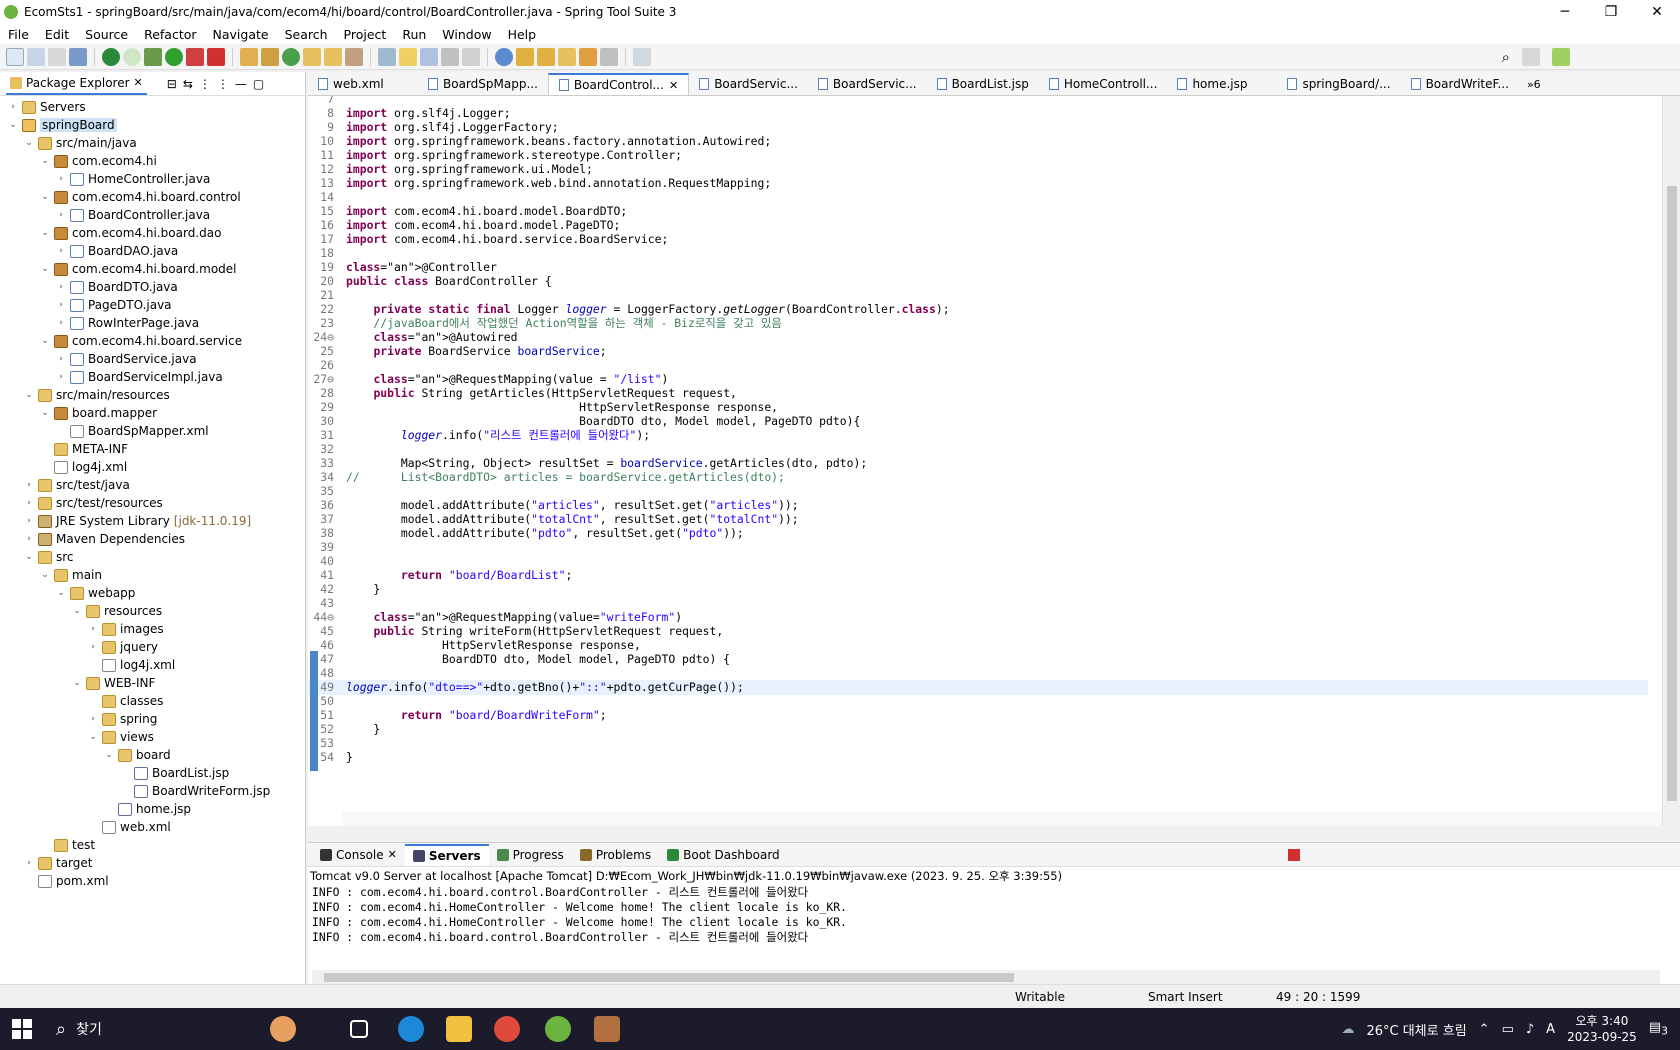 Image resolution: width=1680 pixels, height=1050 pixels. What do you see at coordinates (174, 56) in the screenshot?
I see `run-icon` at bounding box center [174, 56].